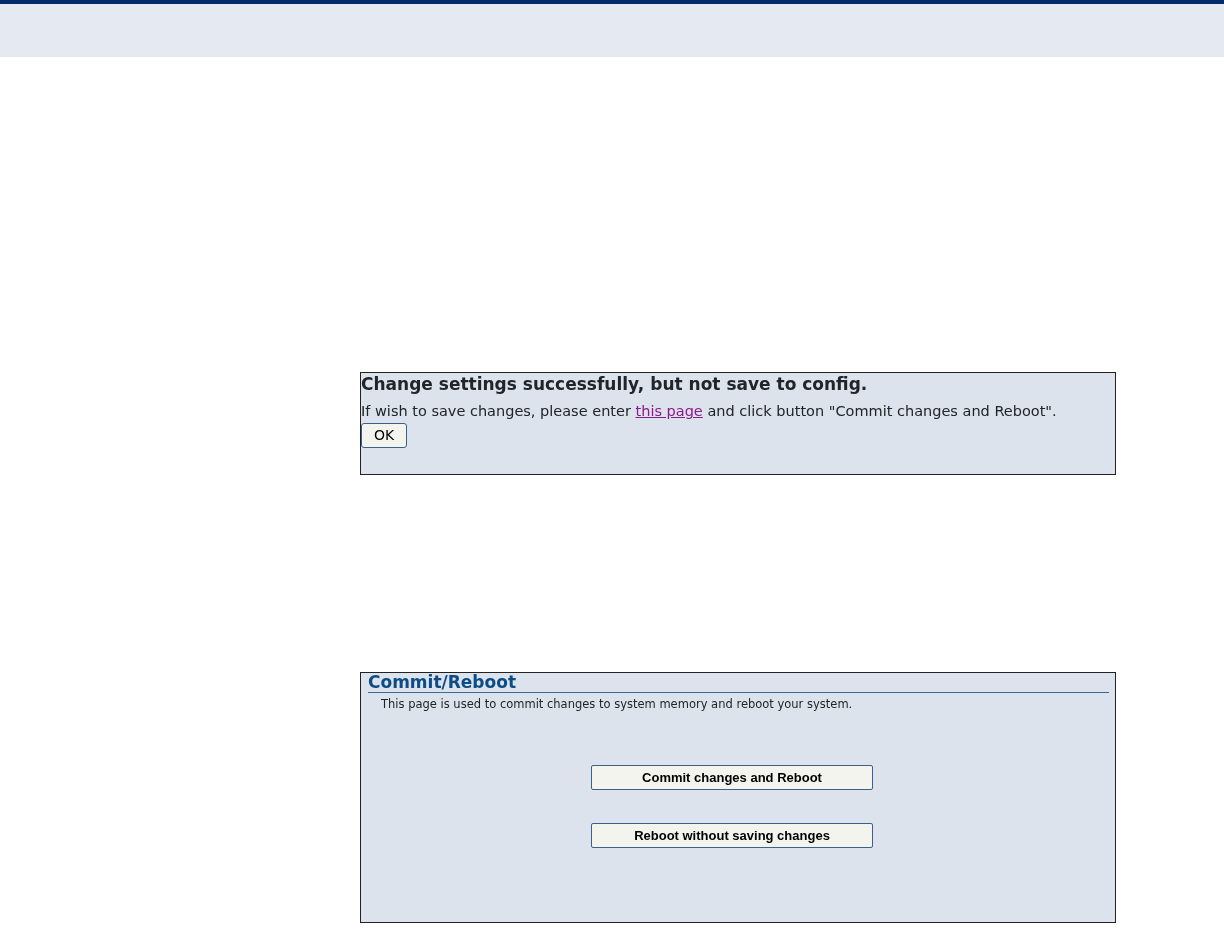 Image resolution: width=1224 pixels, height=933 pixels. What do you see at coordinates (617, 704) in the screenshot?
I see `panel-description: This page is used to commit changes to system memory and reboot your system.` at bounding box center [617, 704].